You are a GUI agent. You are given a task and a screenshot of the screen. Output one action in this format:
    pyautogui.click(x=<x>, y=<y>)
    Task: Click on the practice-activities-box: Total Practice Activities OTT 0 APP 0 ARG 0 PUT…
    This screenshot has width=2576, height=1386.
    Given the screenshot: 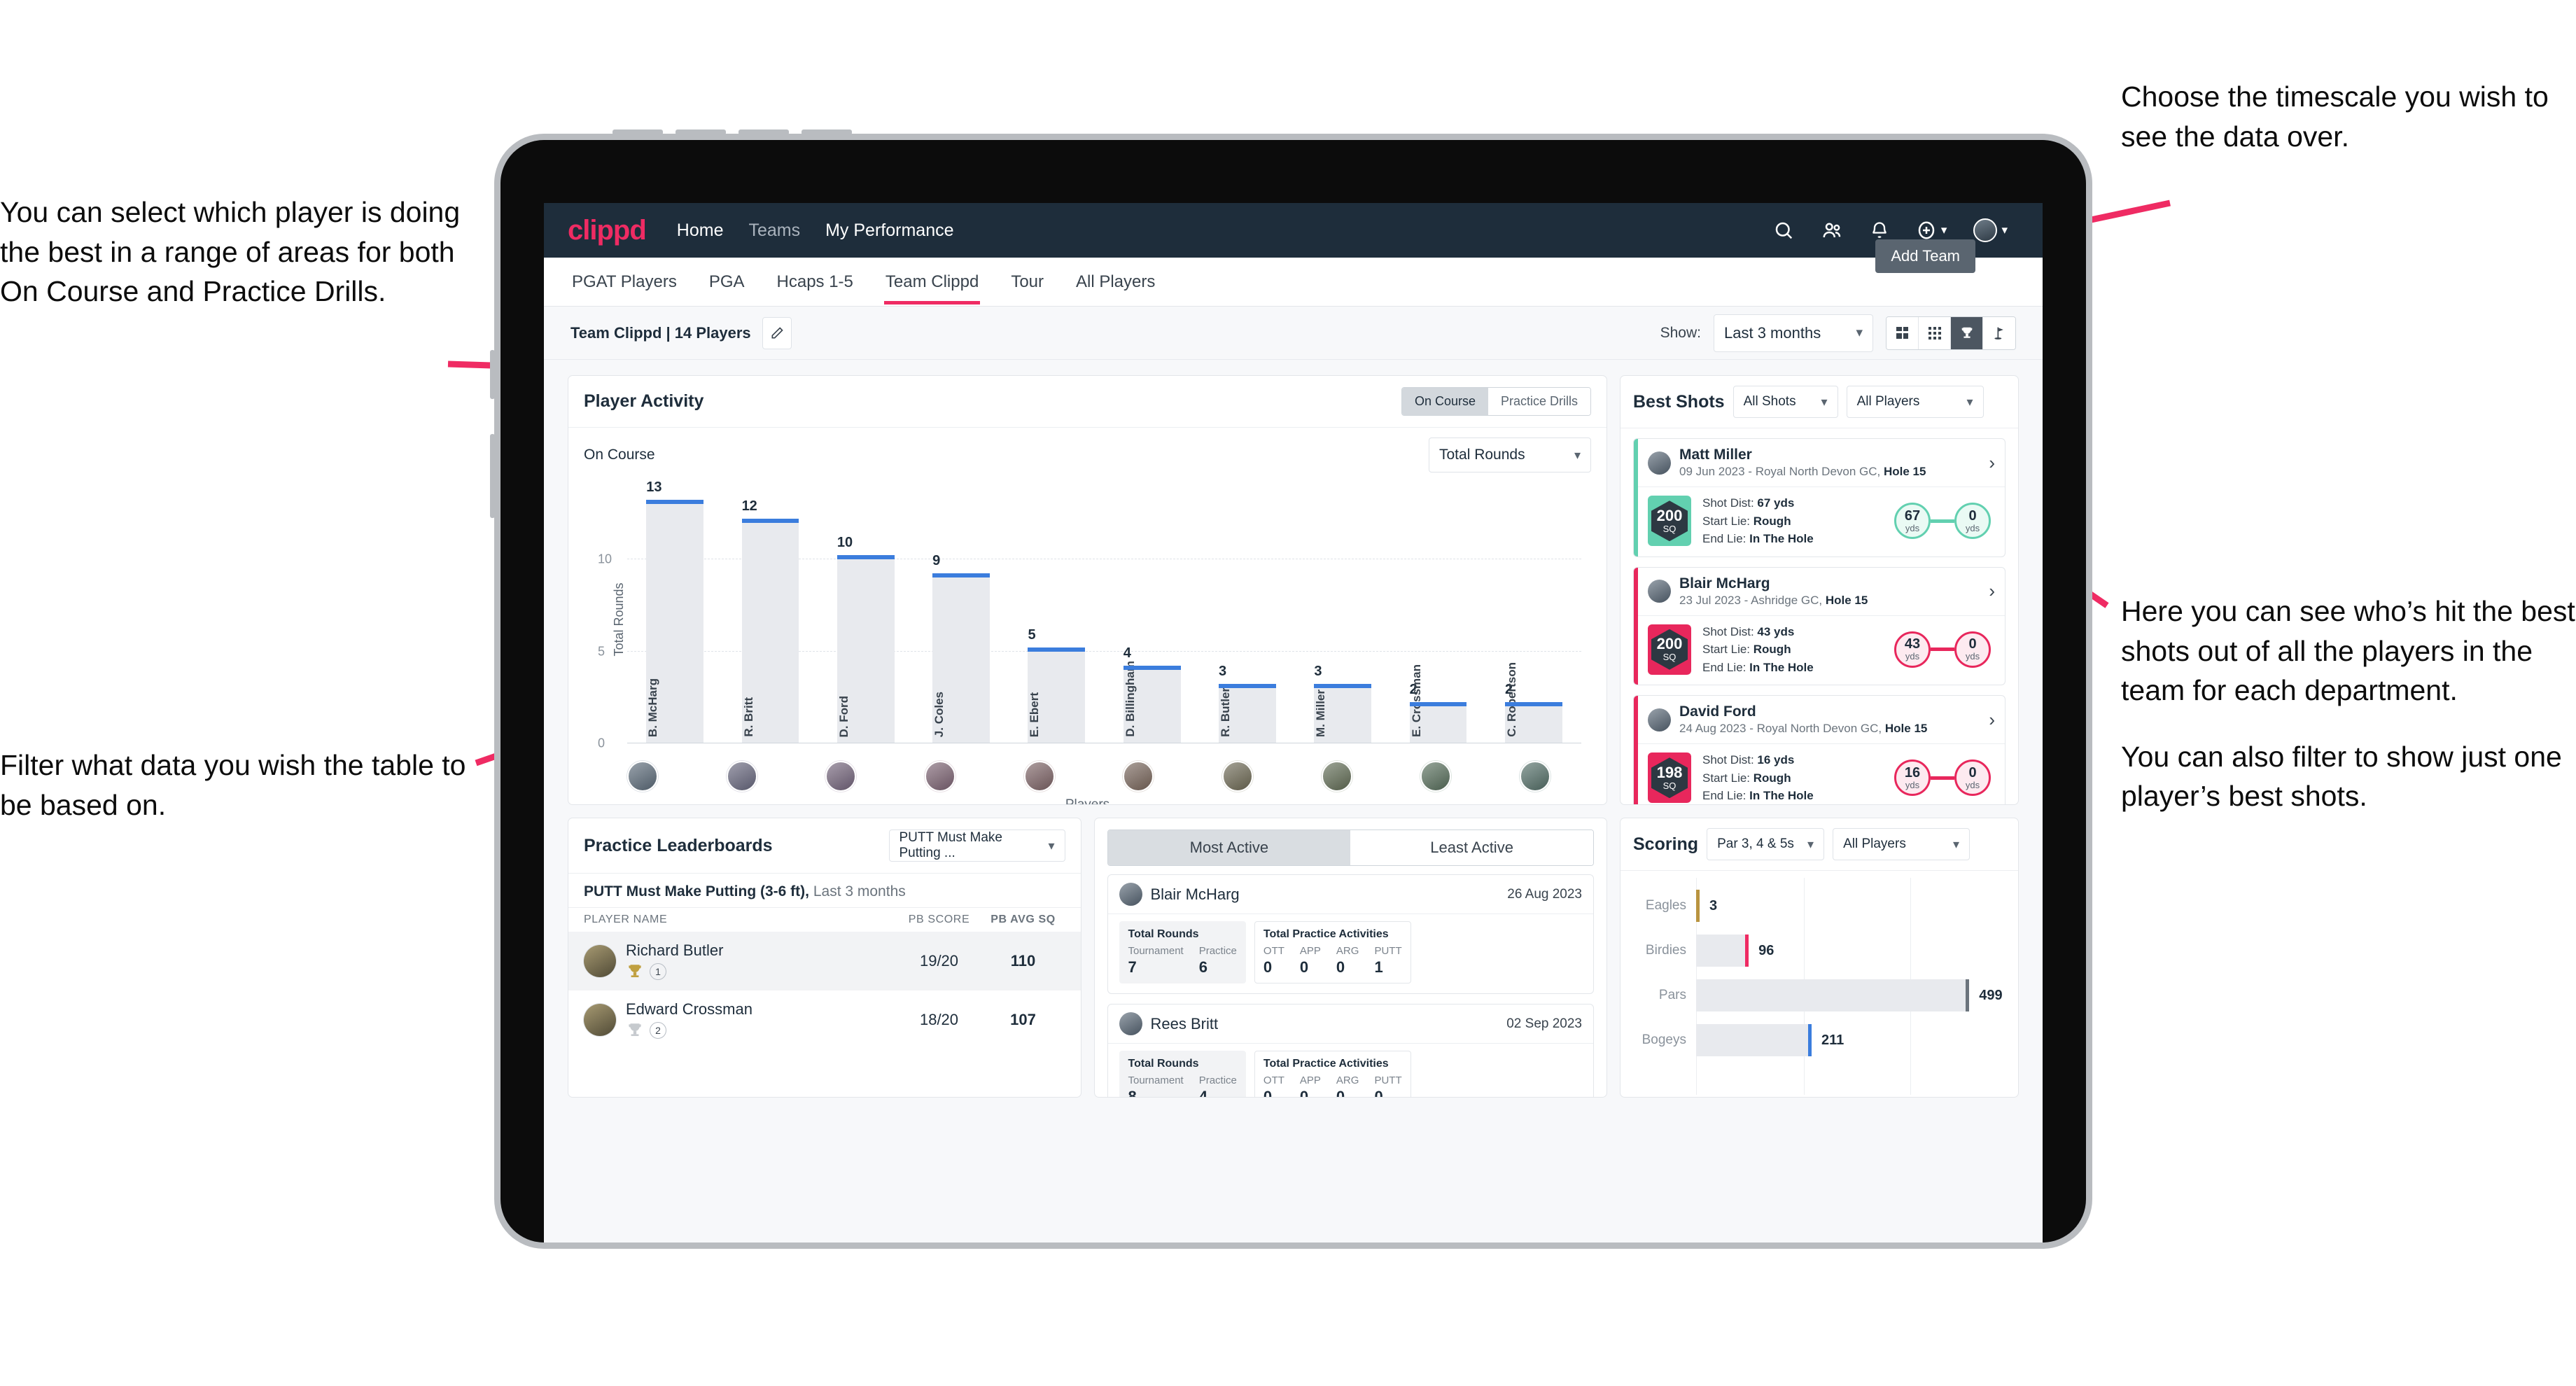 What is the action you would take?
    pyautogui.click(x=1332, y=1074)
    